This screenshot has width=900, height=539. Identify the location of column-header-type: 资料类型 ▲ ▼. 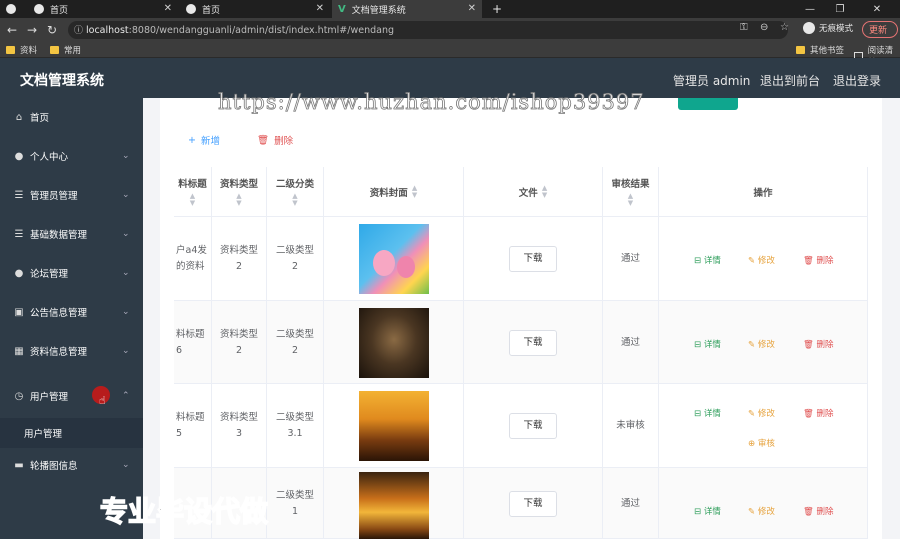
(239, 192).